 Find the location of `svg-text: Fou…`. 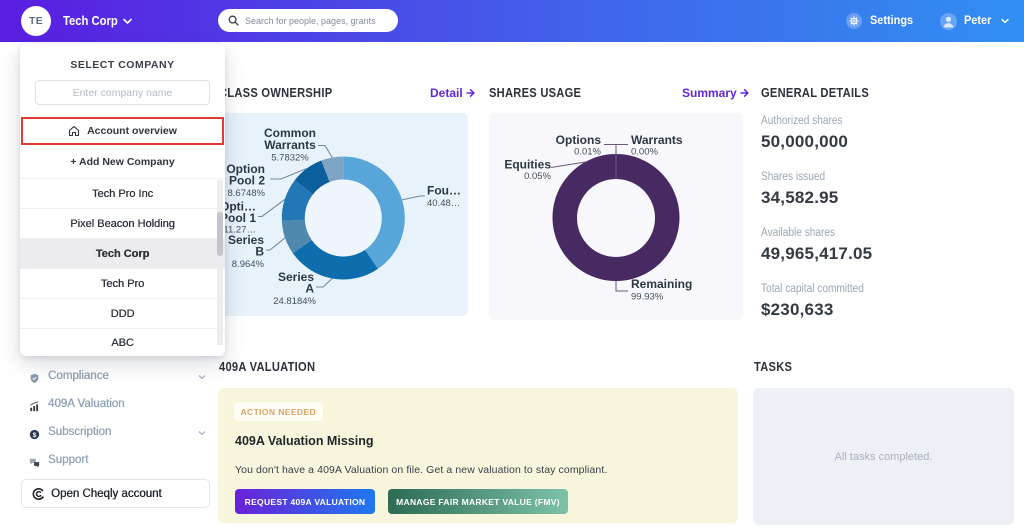

svg-text: Fou… is located at coordinates (444, 191).